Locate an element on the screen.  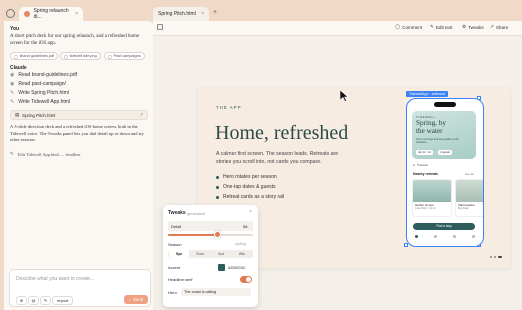
slide-eyebrow: THE APP is located at coordinates (229, 107).